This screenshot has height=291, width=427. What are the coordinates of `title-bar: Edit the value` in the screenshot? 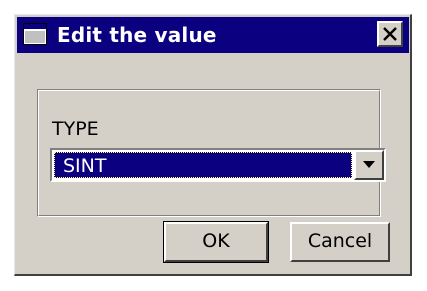 It's located at (213, 35).